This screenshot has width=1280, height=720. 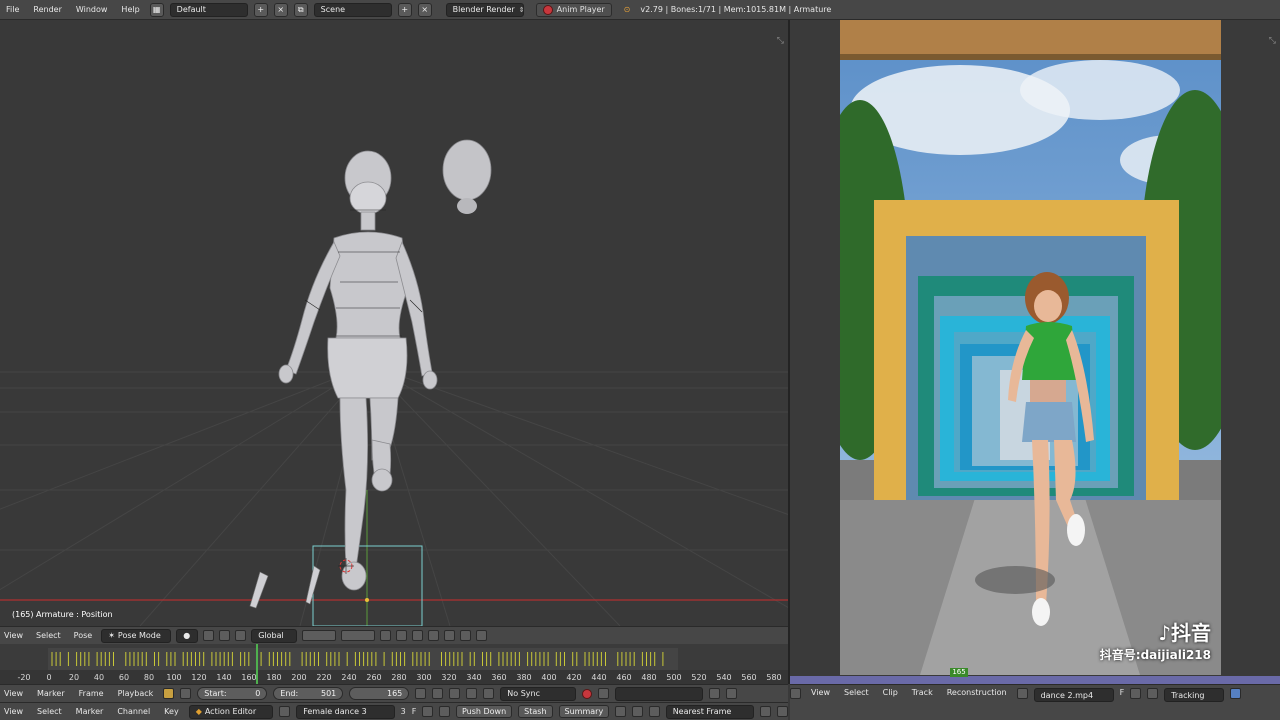 I want to click on only-errors-icon, so click(x=654, y=711).